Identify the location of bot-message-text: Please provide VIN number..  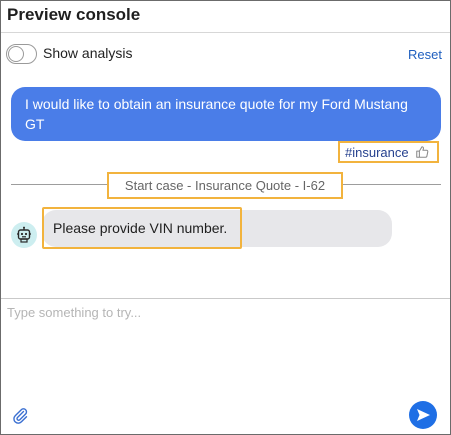
(140, 228).